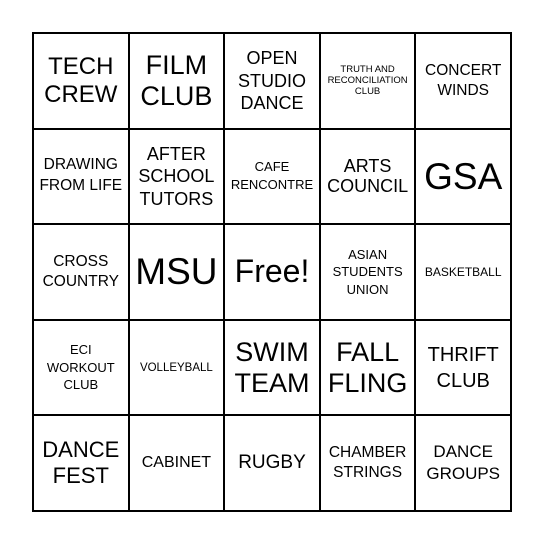 The width and height of the screenshot is (544, 544). I want to click on cell-label: CROSS COUNTRY, so click(80, 271).